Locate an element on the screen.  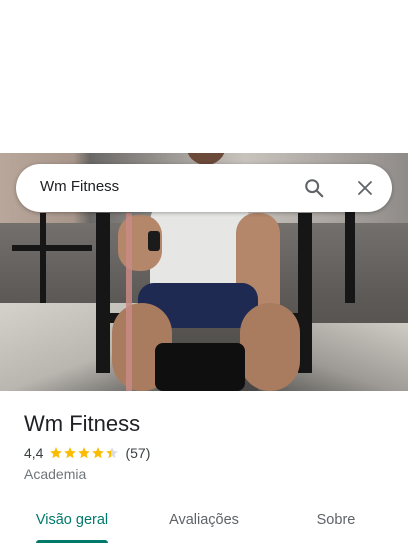
rating-stars is located at coordinates (84, 453).